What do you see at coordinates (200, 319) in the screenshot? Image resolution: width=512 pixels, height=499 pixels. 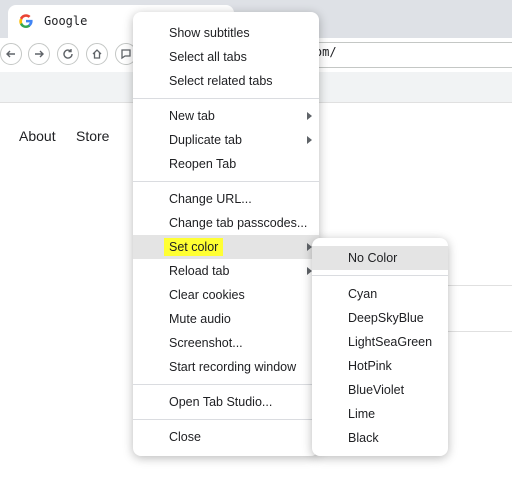 I see `menu-item-label: Mute audio` at bounding box center [200, 319].